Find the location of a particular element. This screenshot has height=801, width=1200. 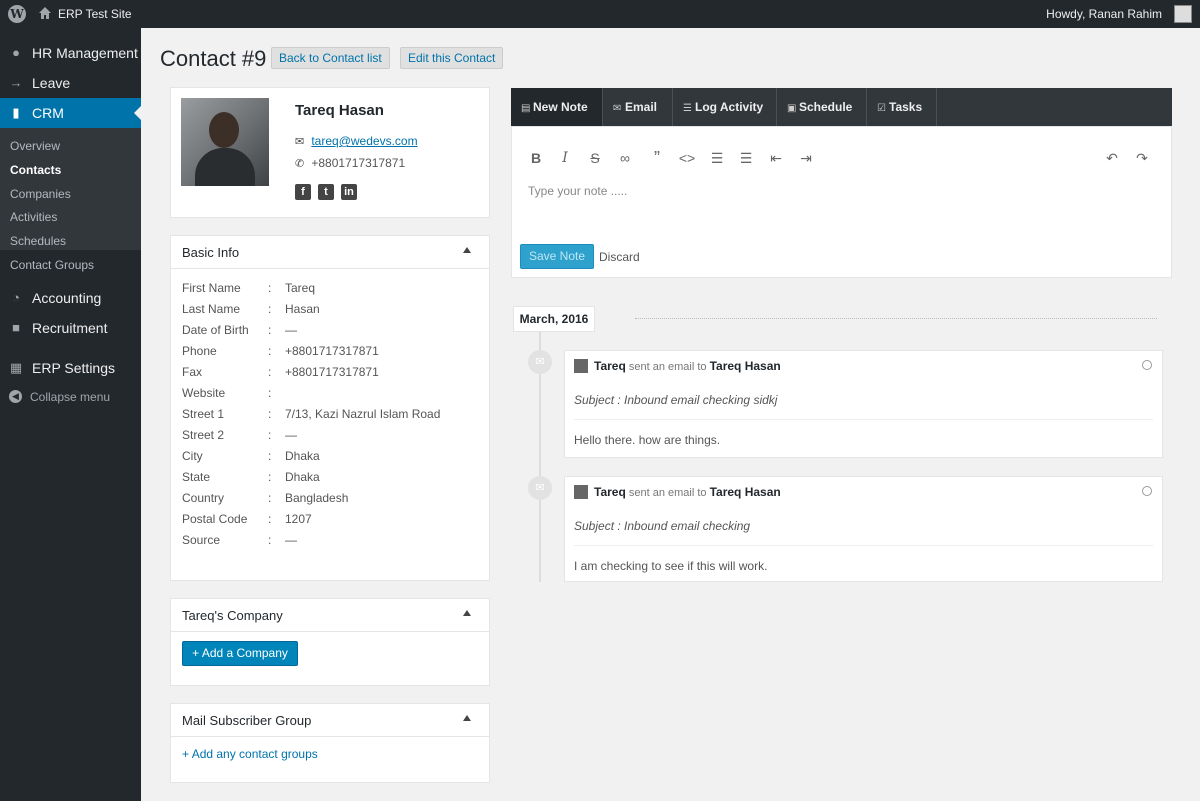

menu-item-crm: ▮ CRM is located at coordinates (70, 113).